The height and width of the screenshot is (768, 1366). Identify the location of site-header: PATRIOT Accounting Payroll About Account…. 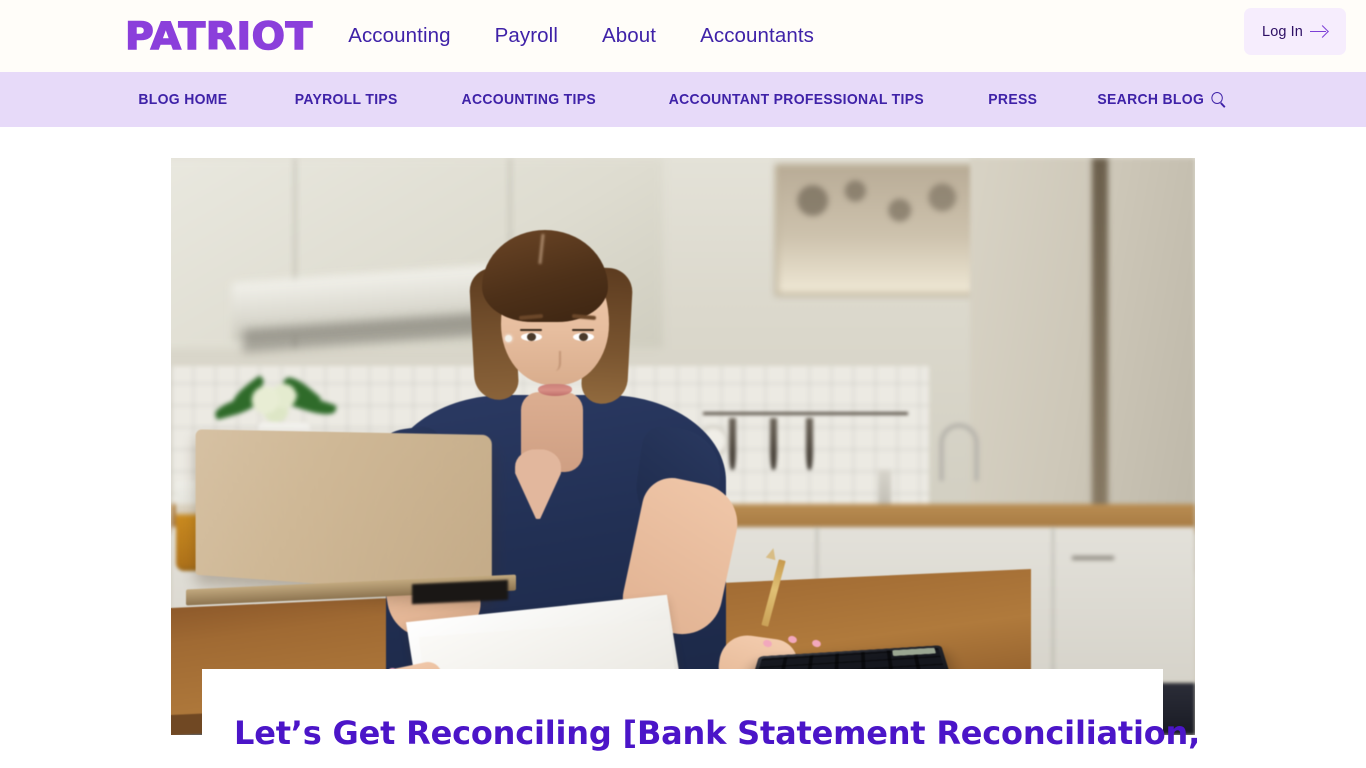
(683, 36).